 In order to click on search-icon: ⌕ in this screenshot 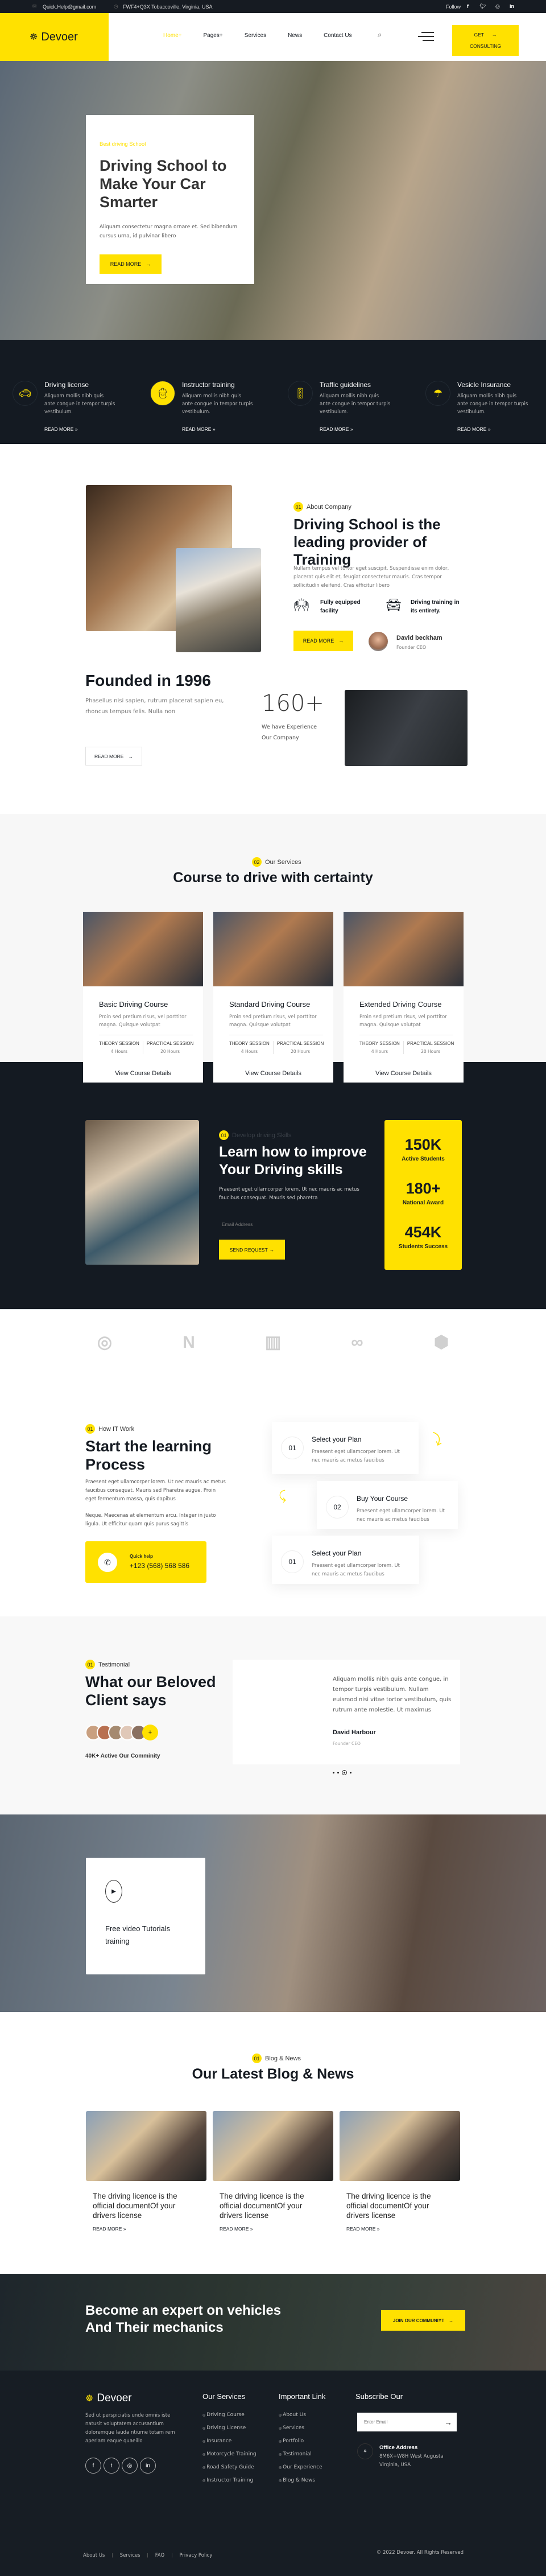, I will do `click(380, 34)`.